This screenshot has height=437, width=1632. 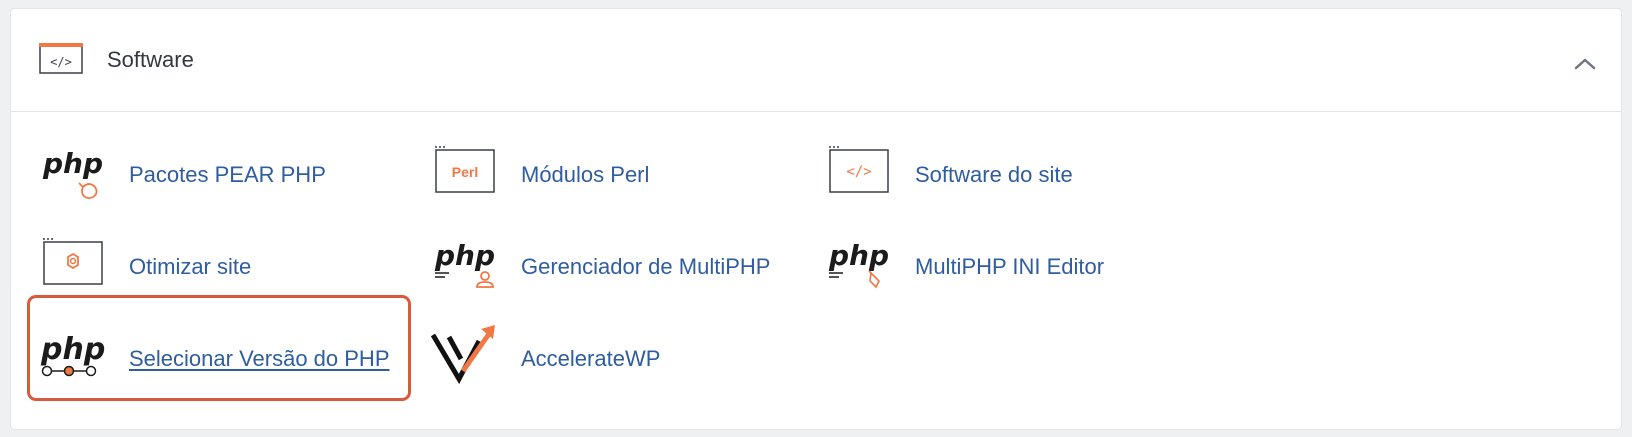 What do you see at coordinates (1010, 266) in the screenshot?
I see `item-label: MultiPHP INI Editor` at bounding box center [1010, 266].